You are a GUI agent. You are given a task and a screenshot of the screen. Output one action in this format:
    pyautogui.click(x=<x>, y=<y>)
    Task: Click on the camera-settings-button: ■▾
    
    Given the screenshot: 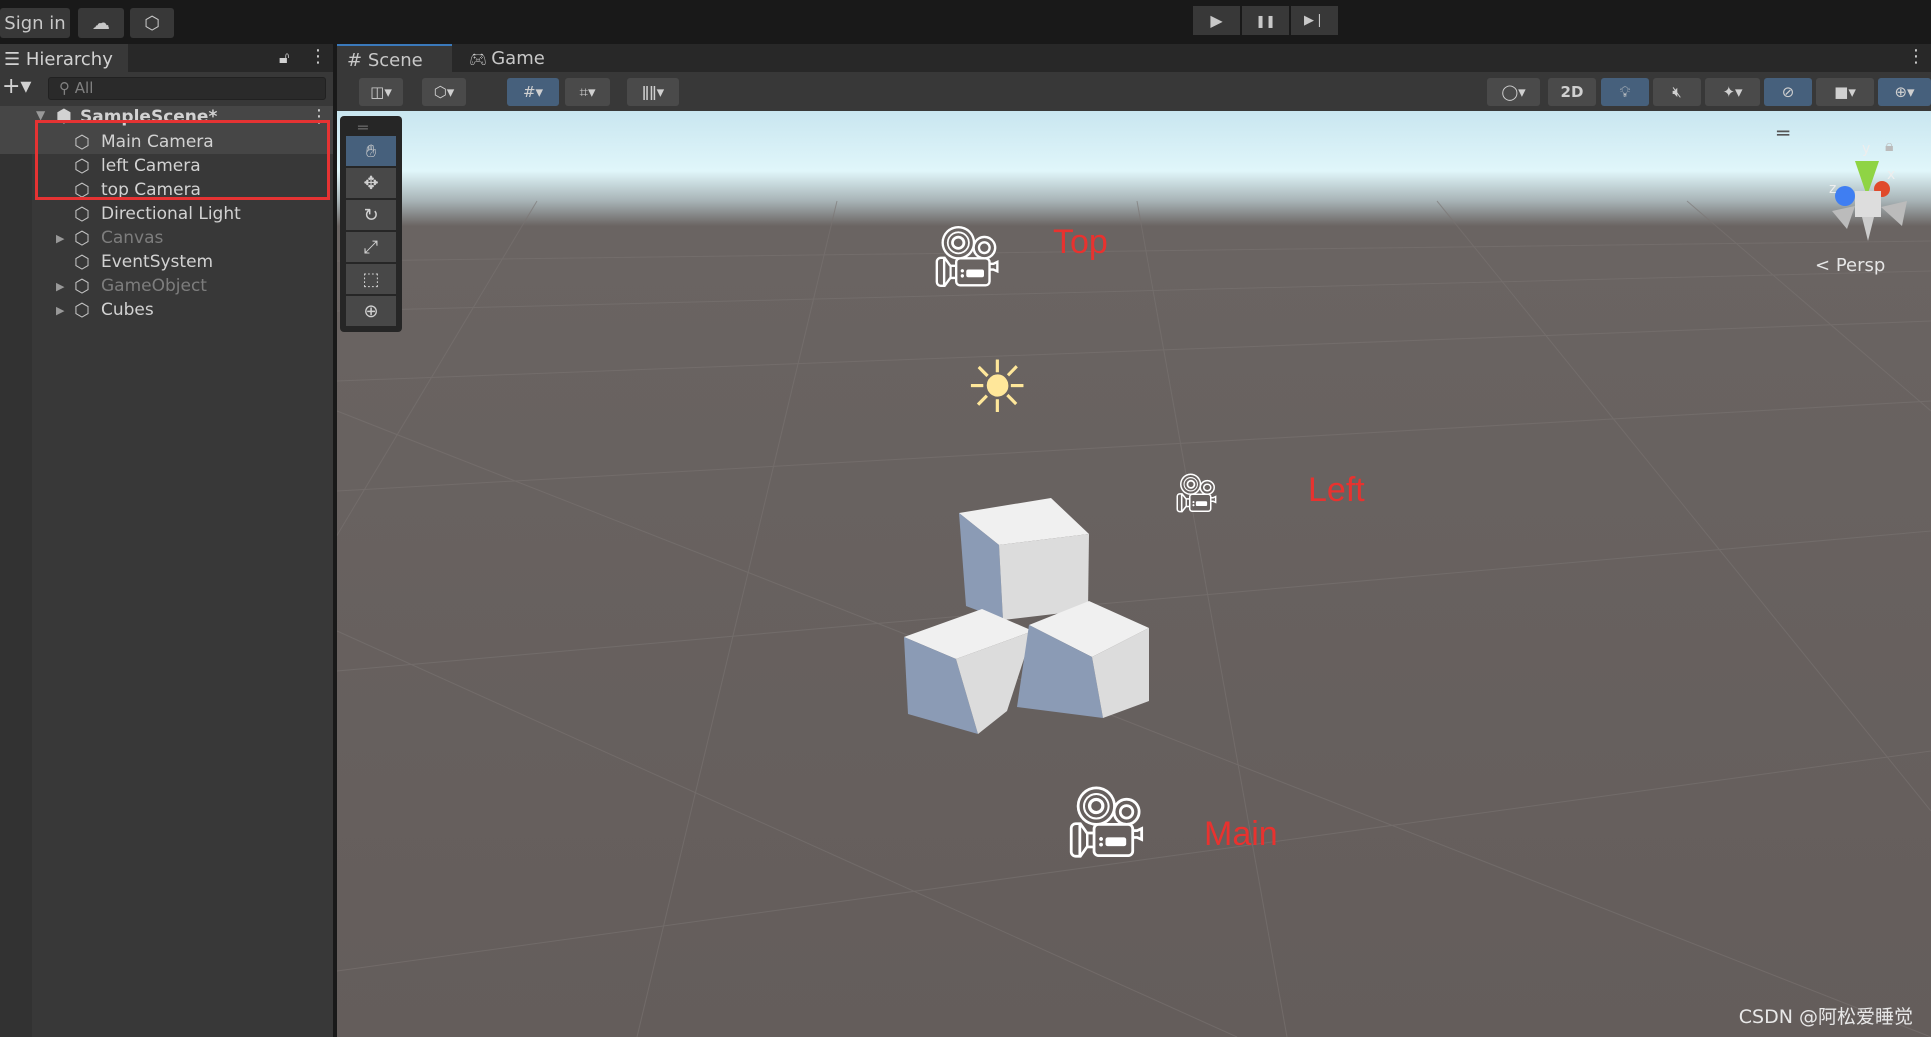 What is the action you would take?
    pyautogui.click(x=1845, y=92)
    